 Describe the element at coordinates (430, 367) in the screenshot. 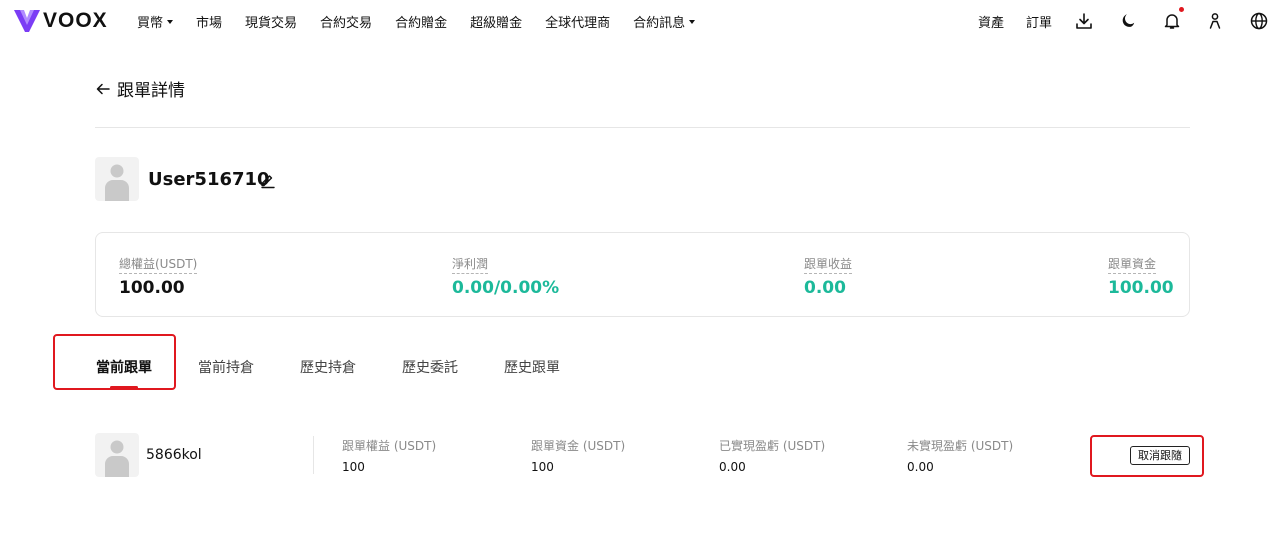

I see `tab-order-history: 歷史委託` at that location.